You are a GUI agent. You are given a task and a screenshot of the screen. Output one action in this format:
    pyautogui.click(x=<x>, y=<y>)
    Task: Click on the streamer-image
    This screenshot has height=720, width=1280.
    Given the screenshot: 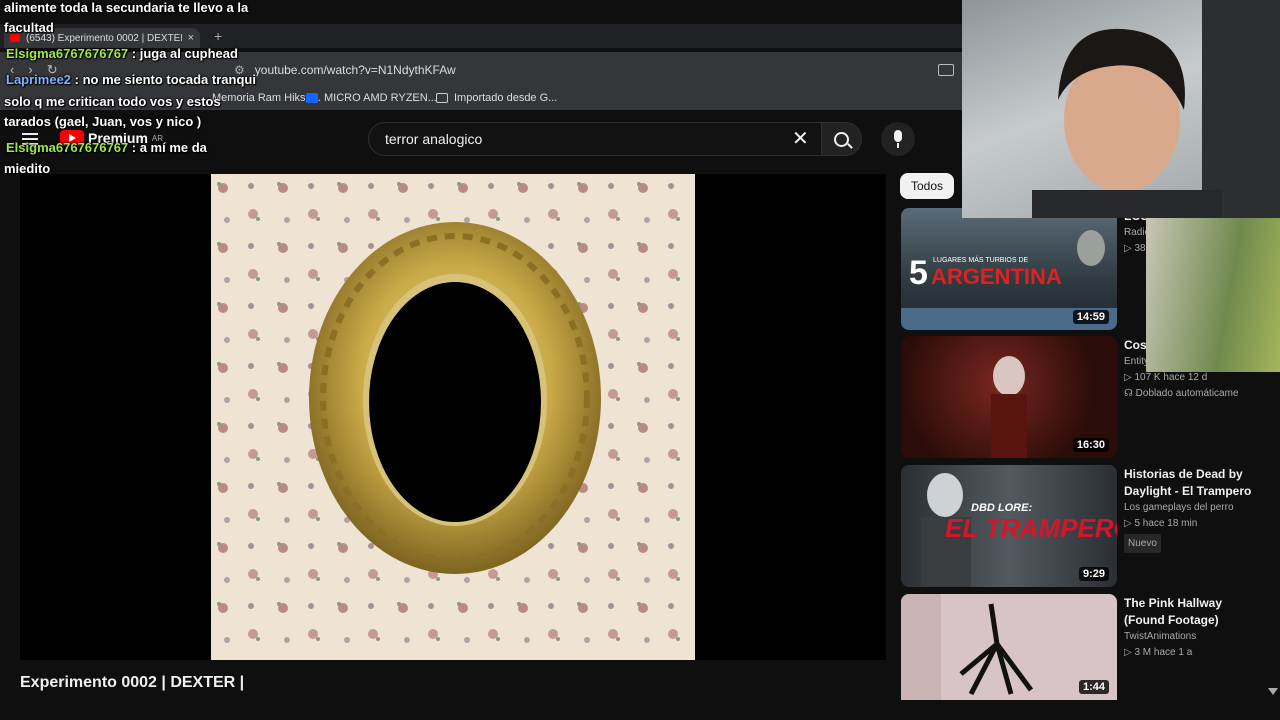 What is the action you would take?
    pyautogui.click(x=1156, y=109)
    